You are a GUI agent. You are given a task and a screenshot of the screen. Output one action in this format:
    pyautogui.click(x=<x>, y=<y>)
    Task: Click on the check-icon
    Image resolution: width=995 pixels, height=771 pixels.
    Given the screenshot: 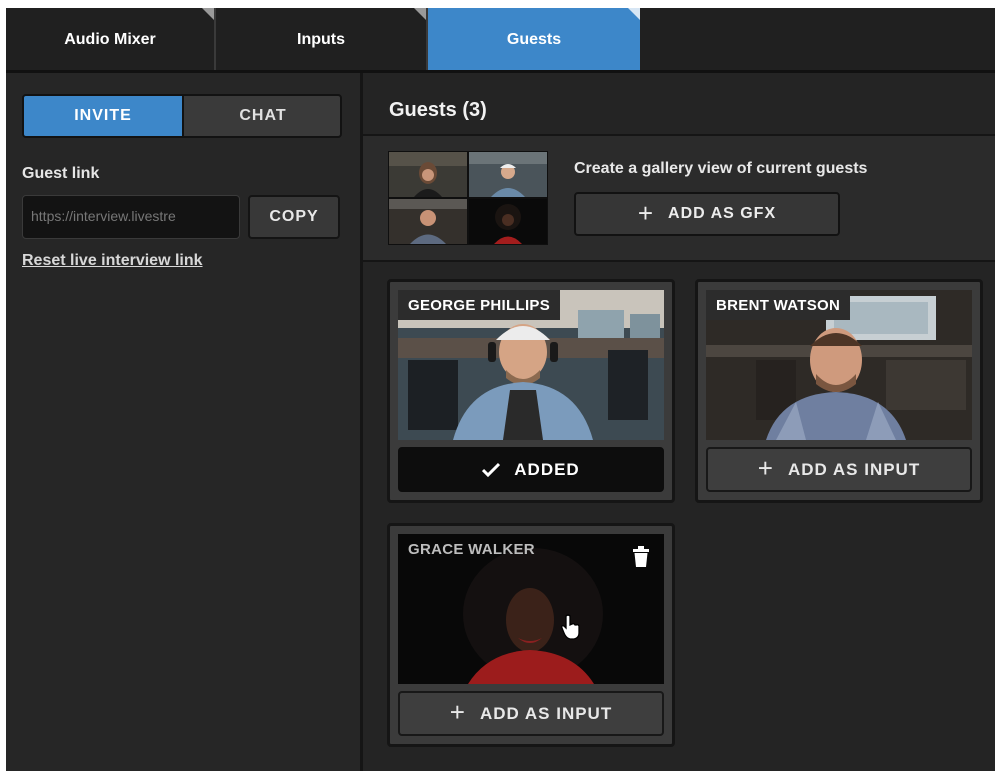 What is the action you would take?
    pyautogui.click(x=491, y=469)
    